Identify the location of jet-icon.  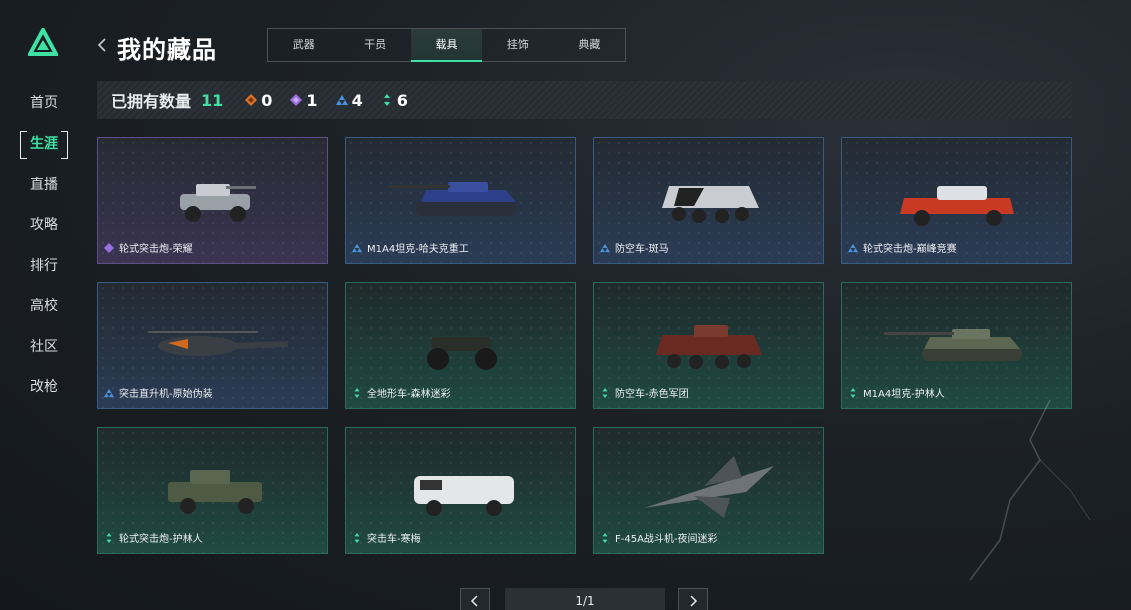
(709, 487).